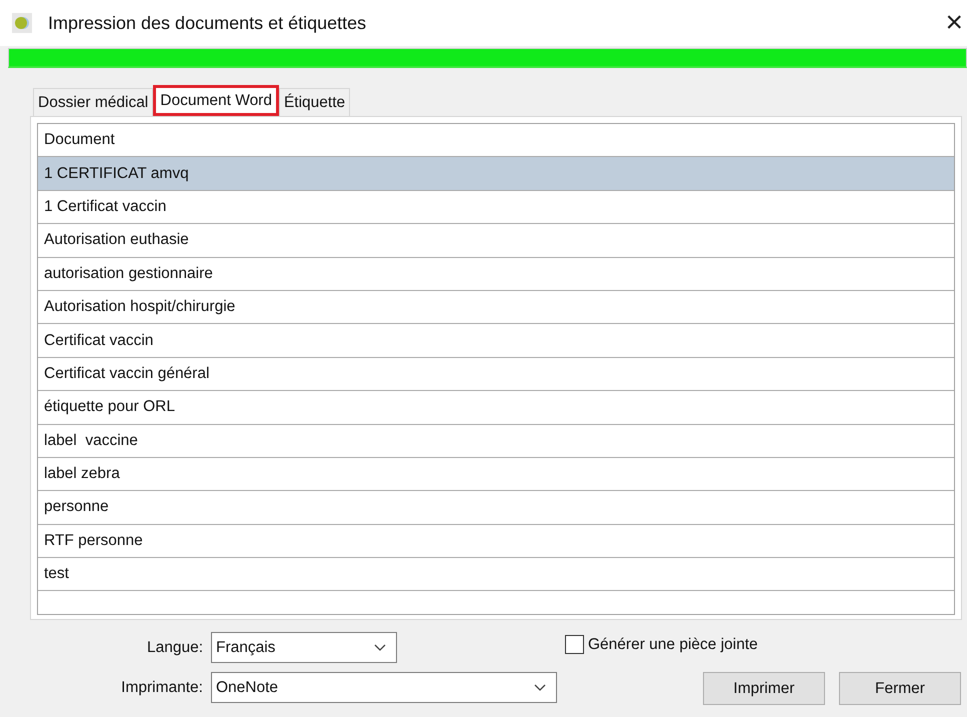 The height and width of the screenshot is (717, 967). I want to click on checkbox-label: Générer une pièce jointe, so click(673, 645).